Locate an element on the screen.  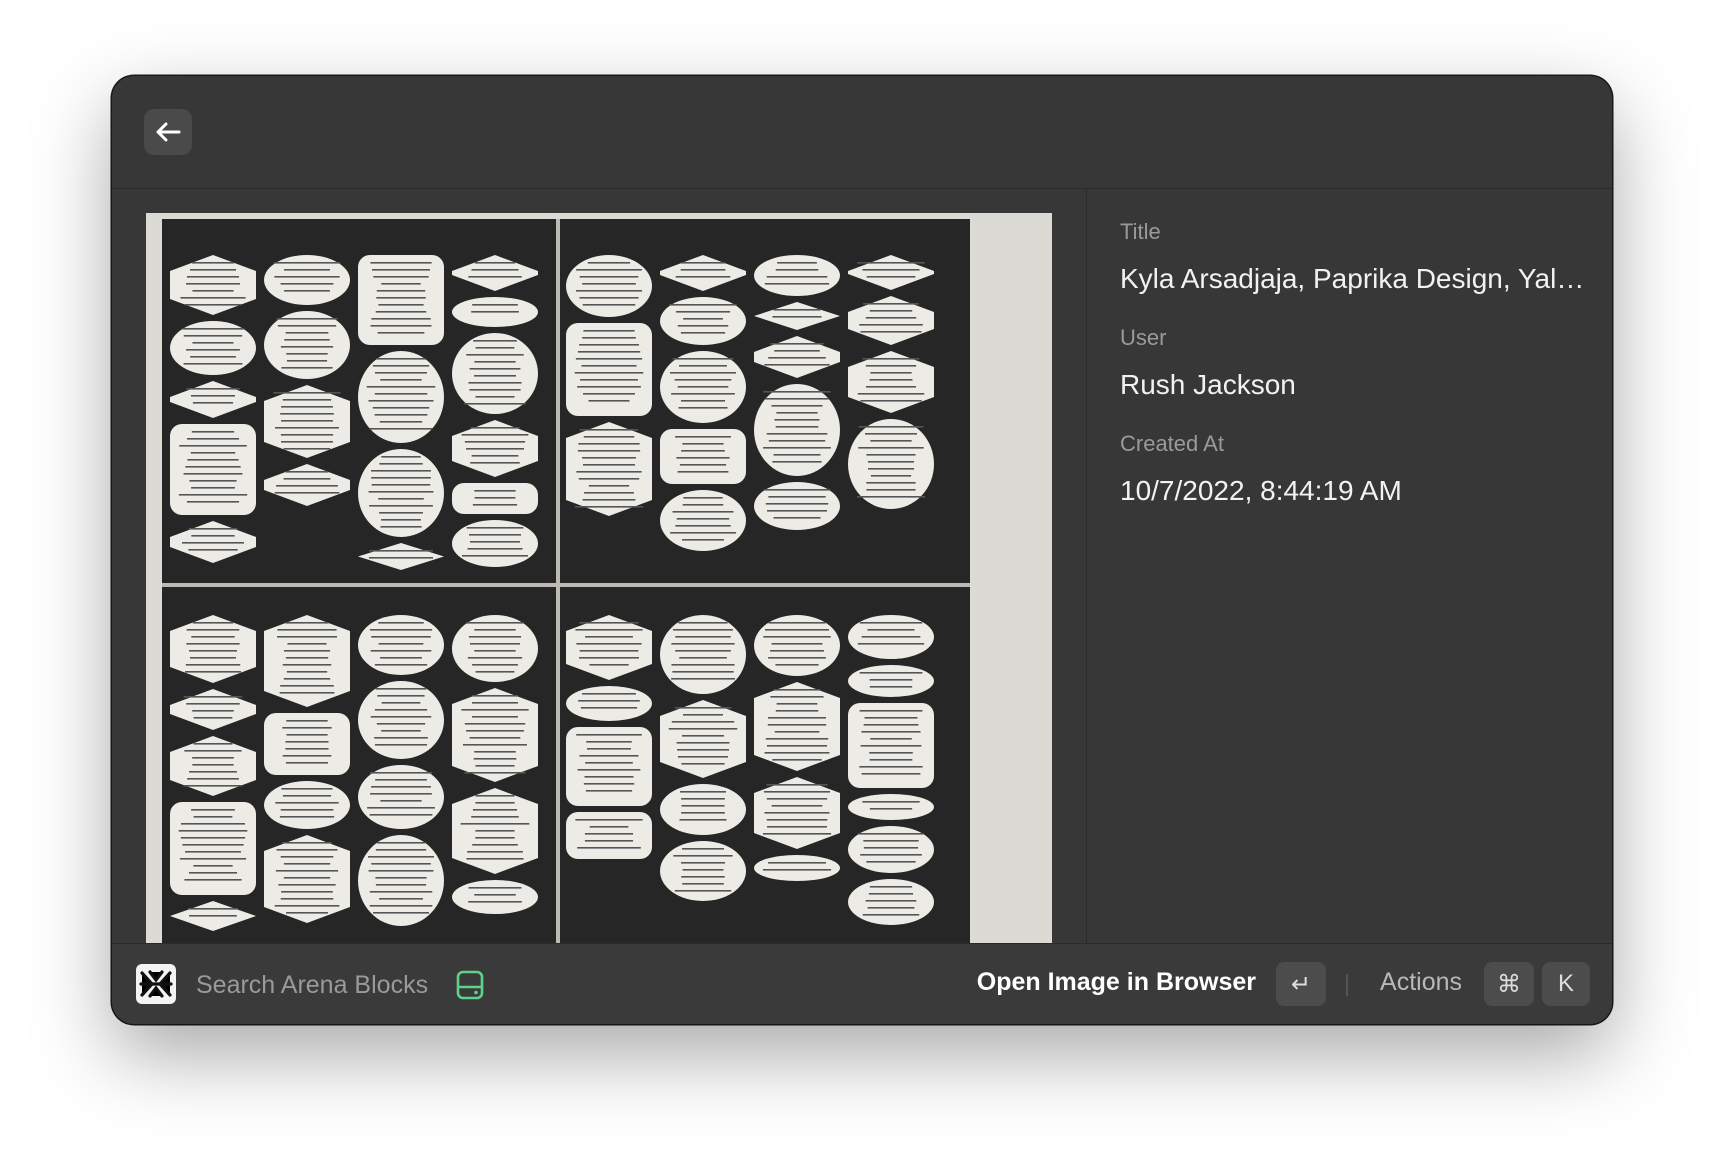
created-at-value: 10/7/2022, 8:44:19 AM is located at coordinates (1261, 490).